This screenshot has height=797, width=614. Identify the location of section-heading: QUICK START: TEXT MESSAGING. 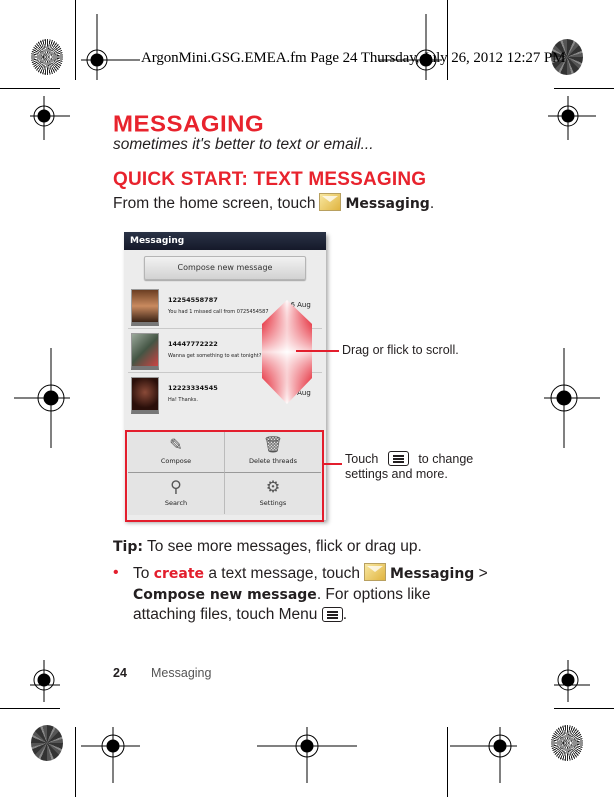
(270, 179).